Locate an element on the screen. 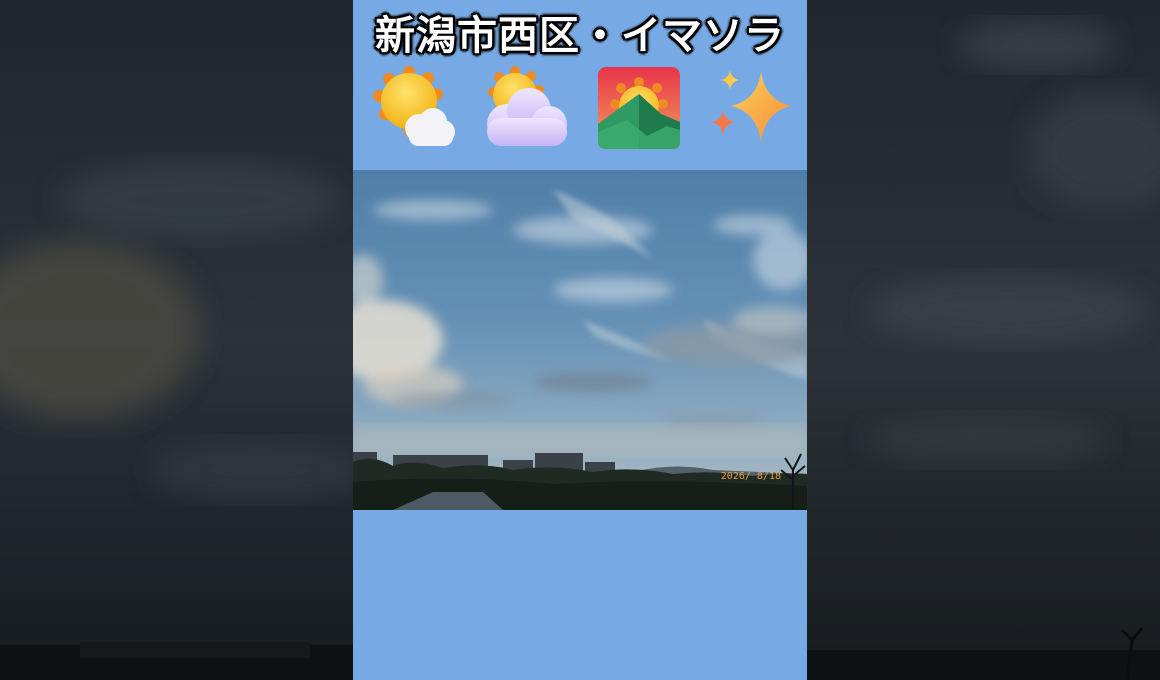  date-stamp: 2026/ 8/18 is located at coordinates (750, 476).